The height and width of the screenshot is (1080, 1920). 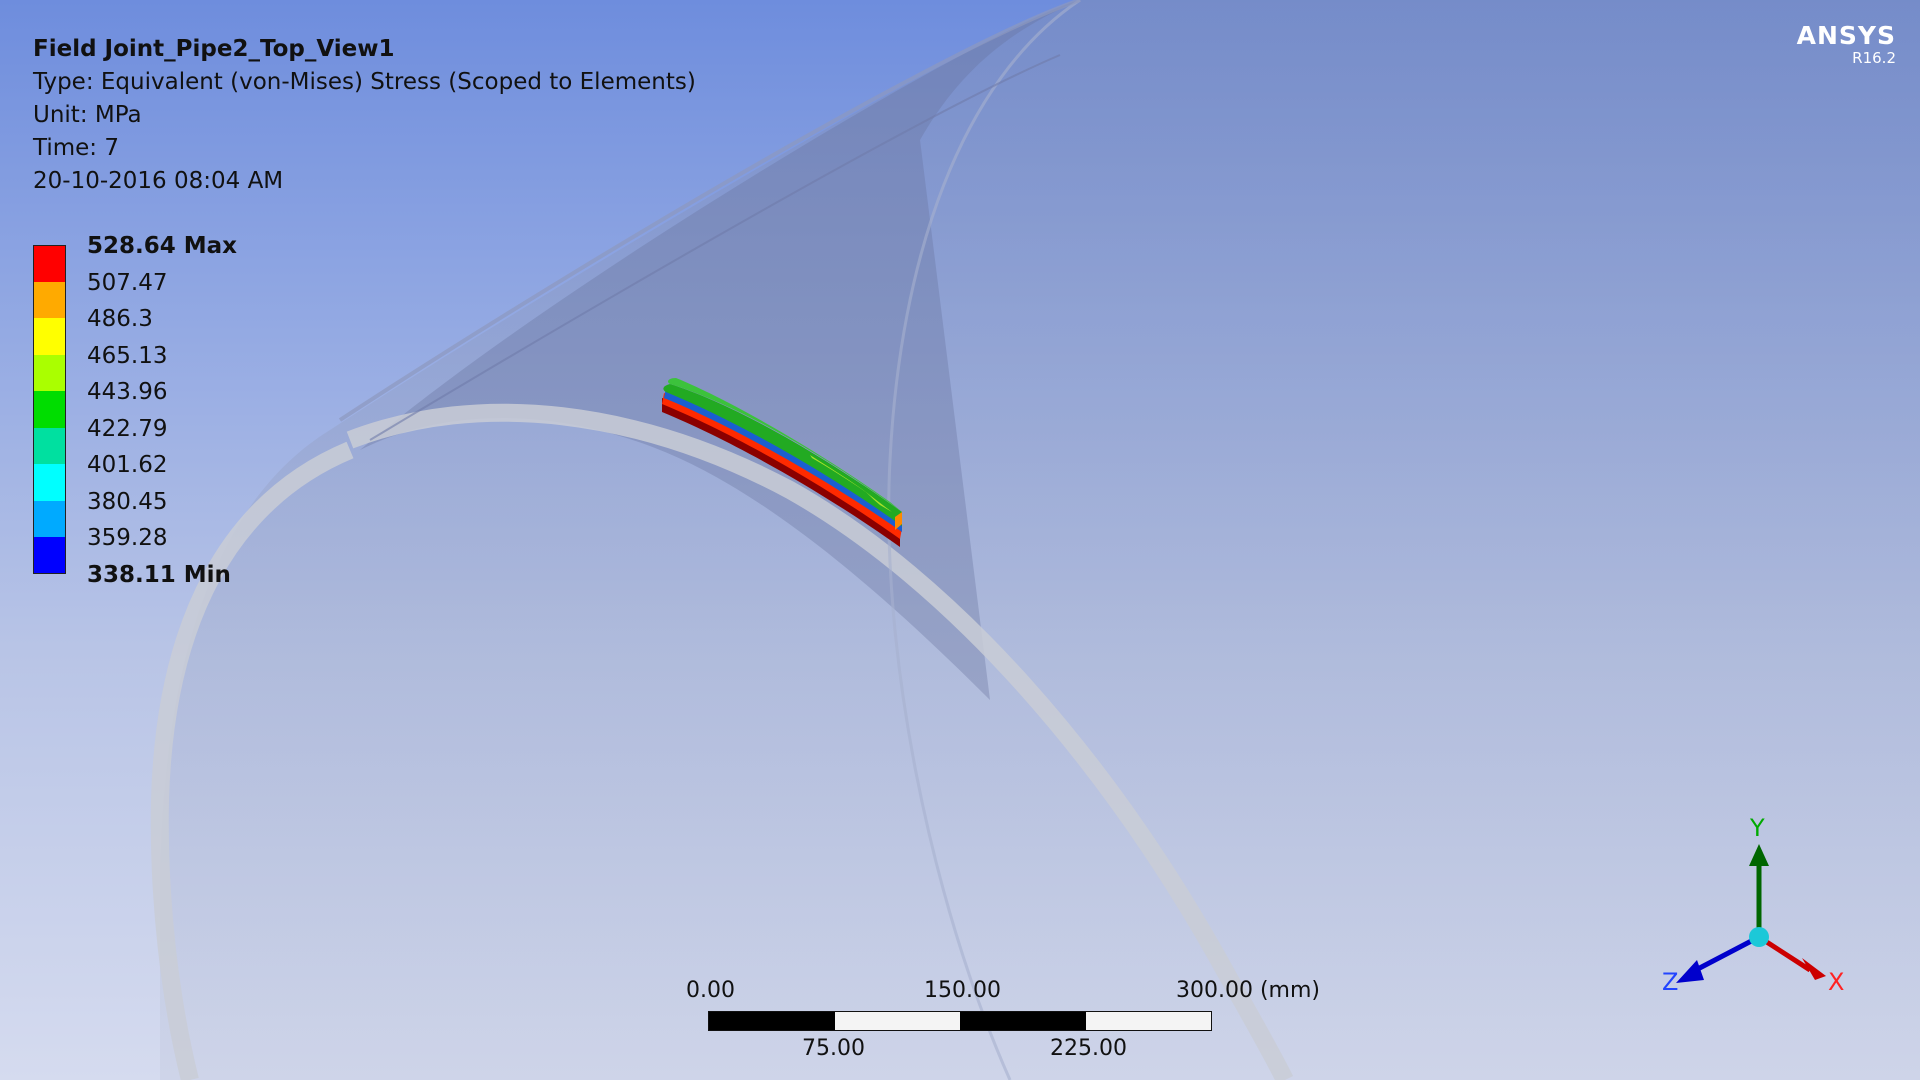 What do you see at coordinates (127, 465) in the screenshot?
I see `legend-value: 401.62` at bounding box center [127, 465].